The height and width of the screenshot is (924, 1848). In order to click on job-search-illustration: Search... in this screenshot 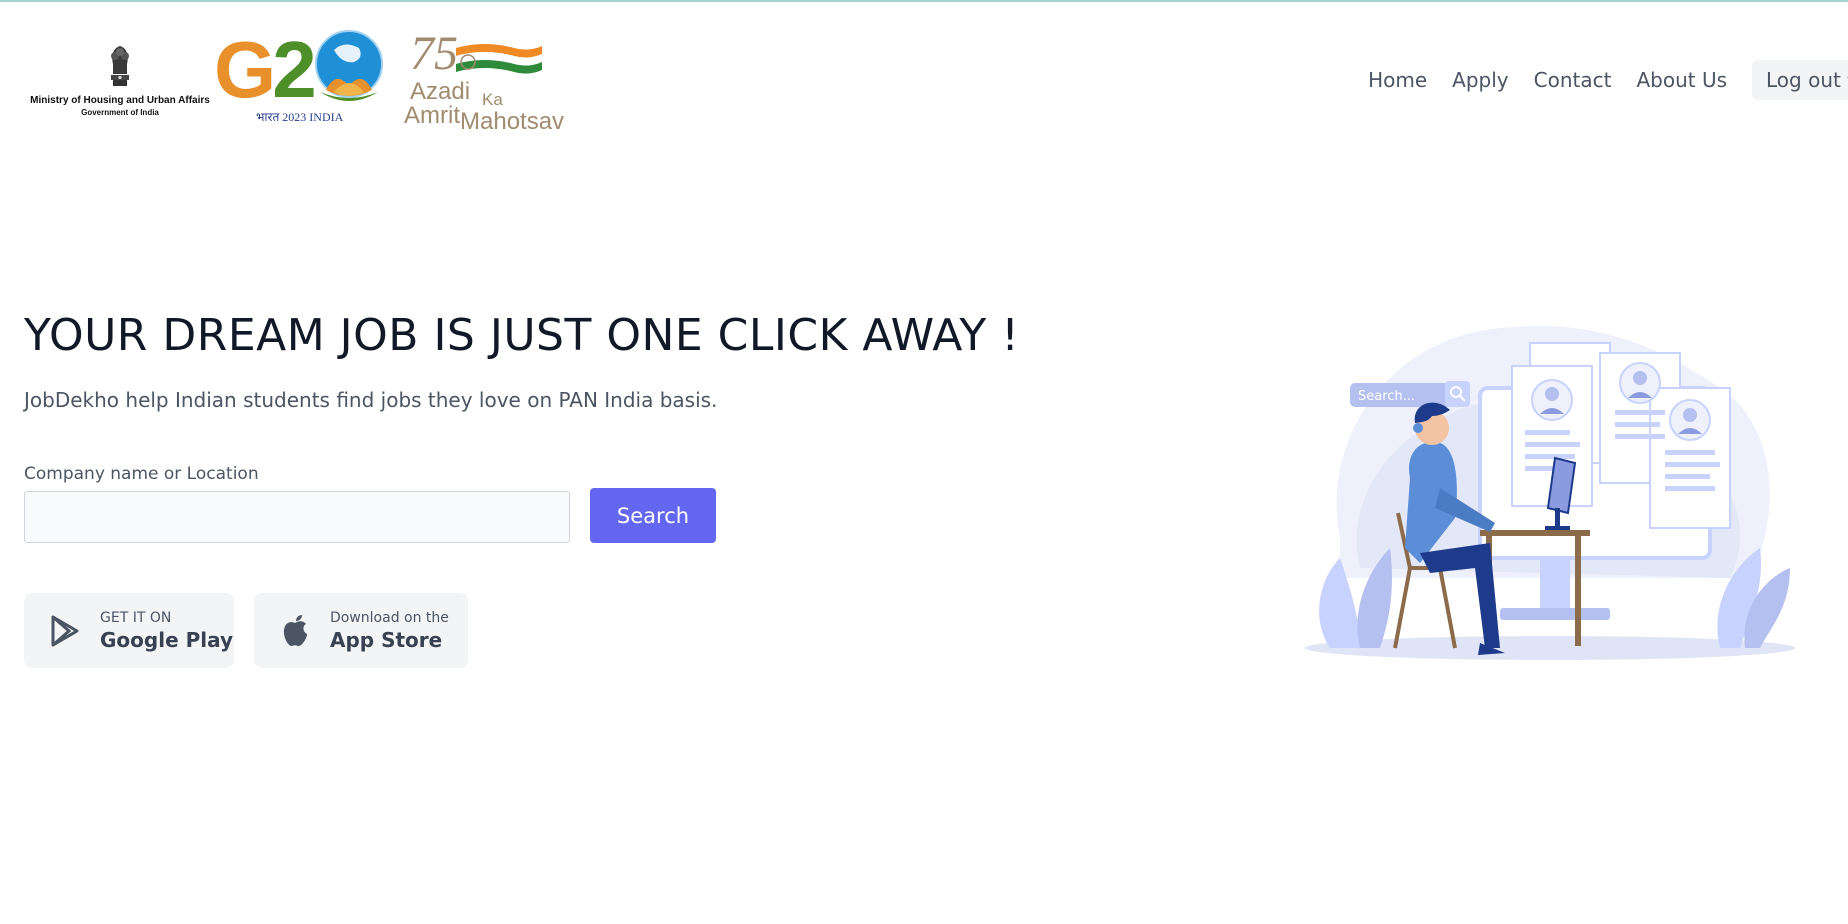, I will do `click(1550, 493)`.